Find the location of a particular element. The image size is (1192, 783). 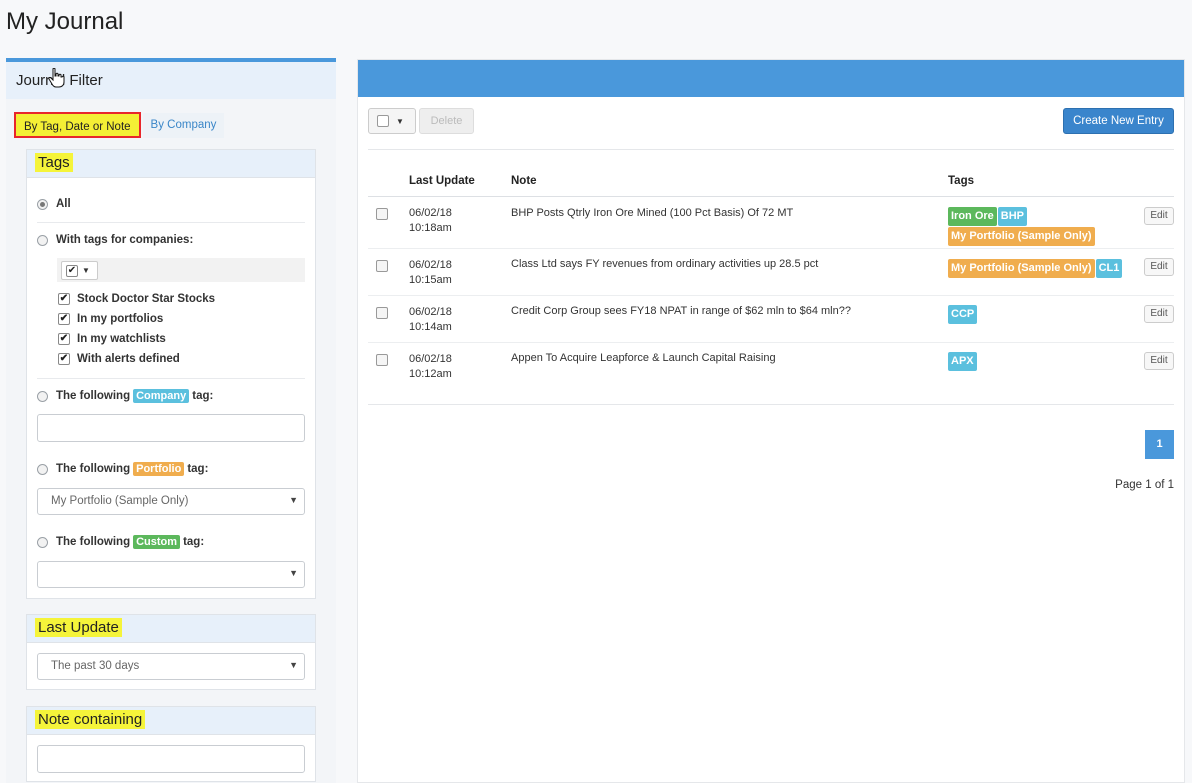

select-all-dropdown: ✔ ▼ is located at coordinates (79, 270).